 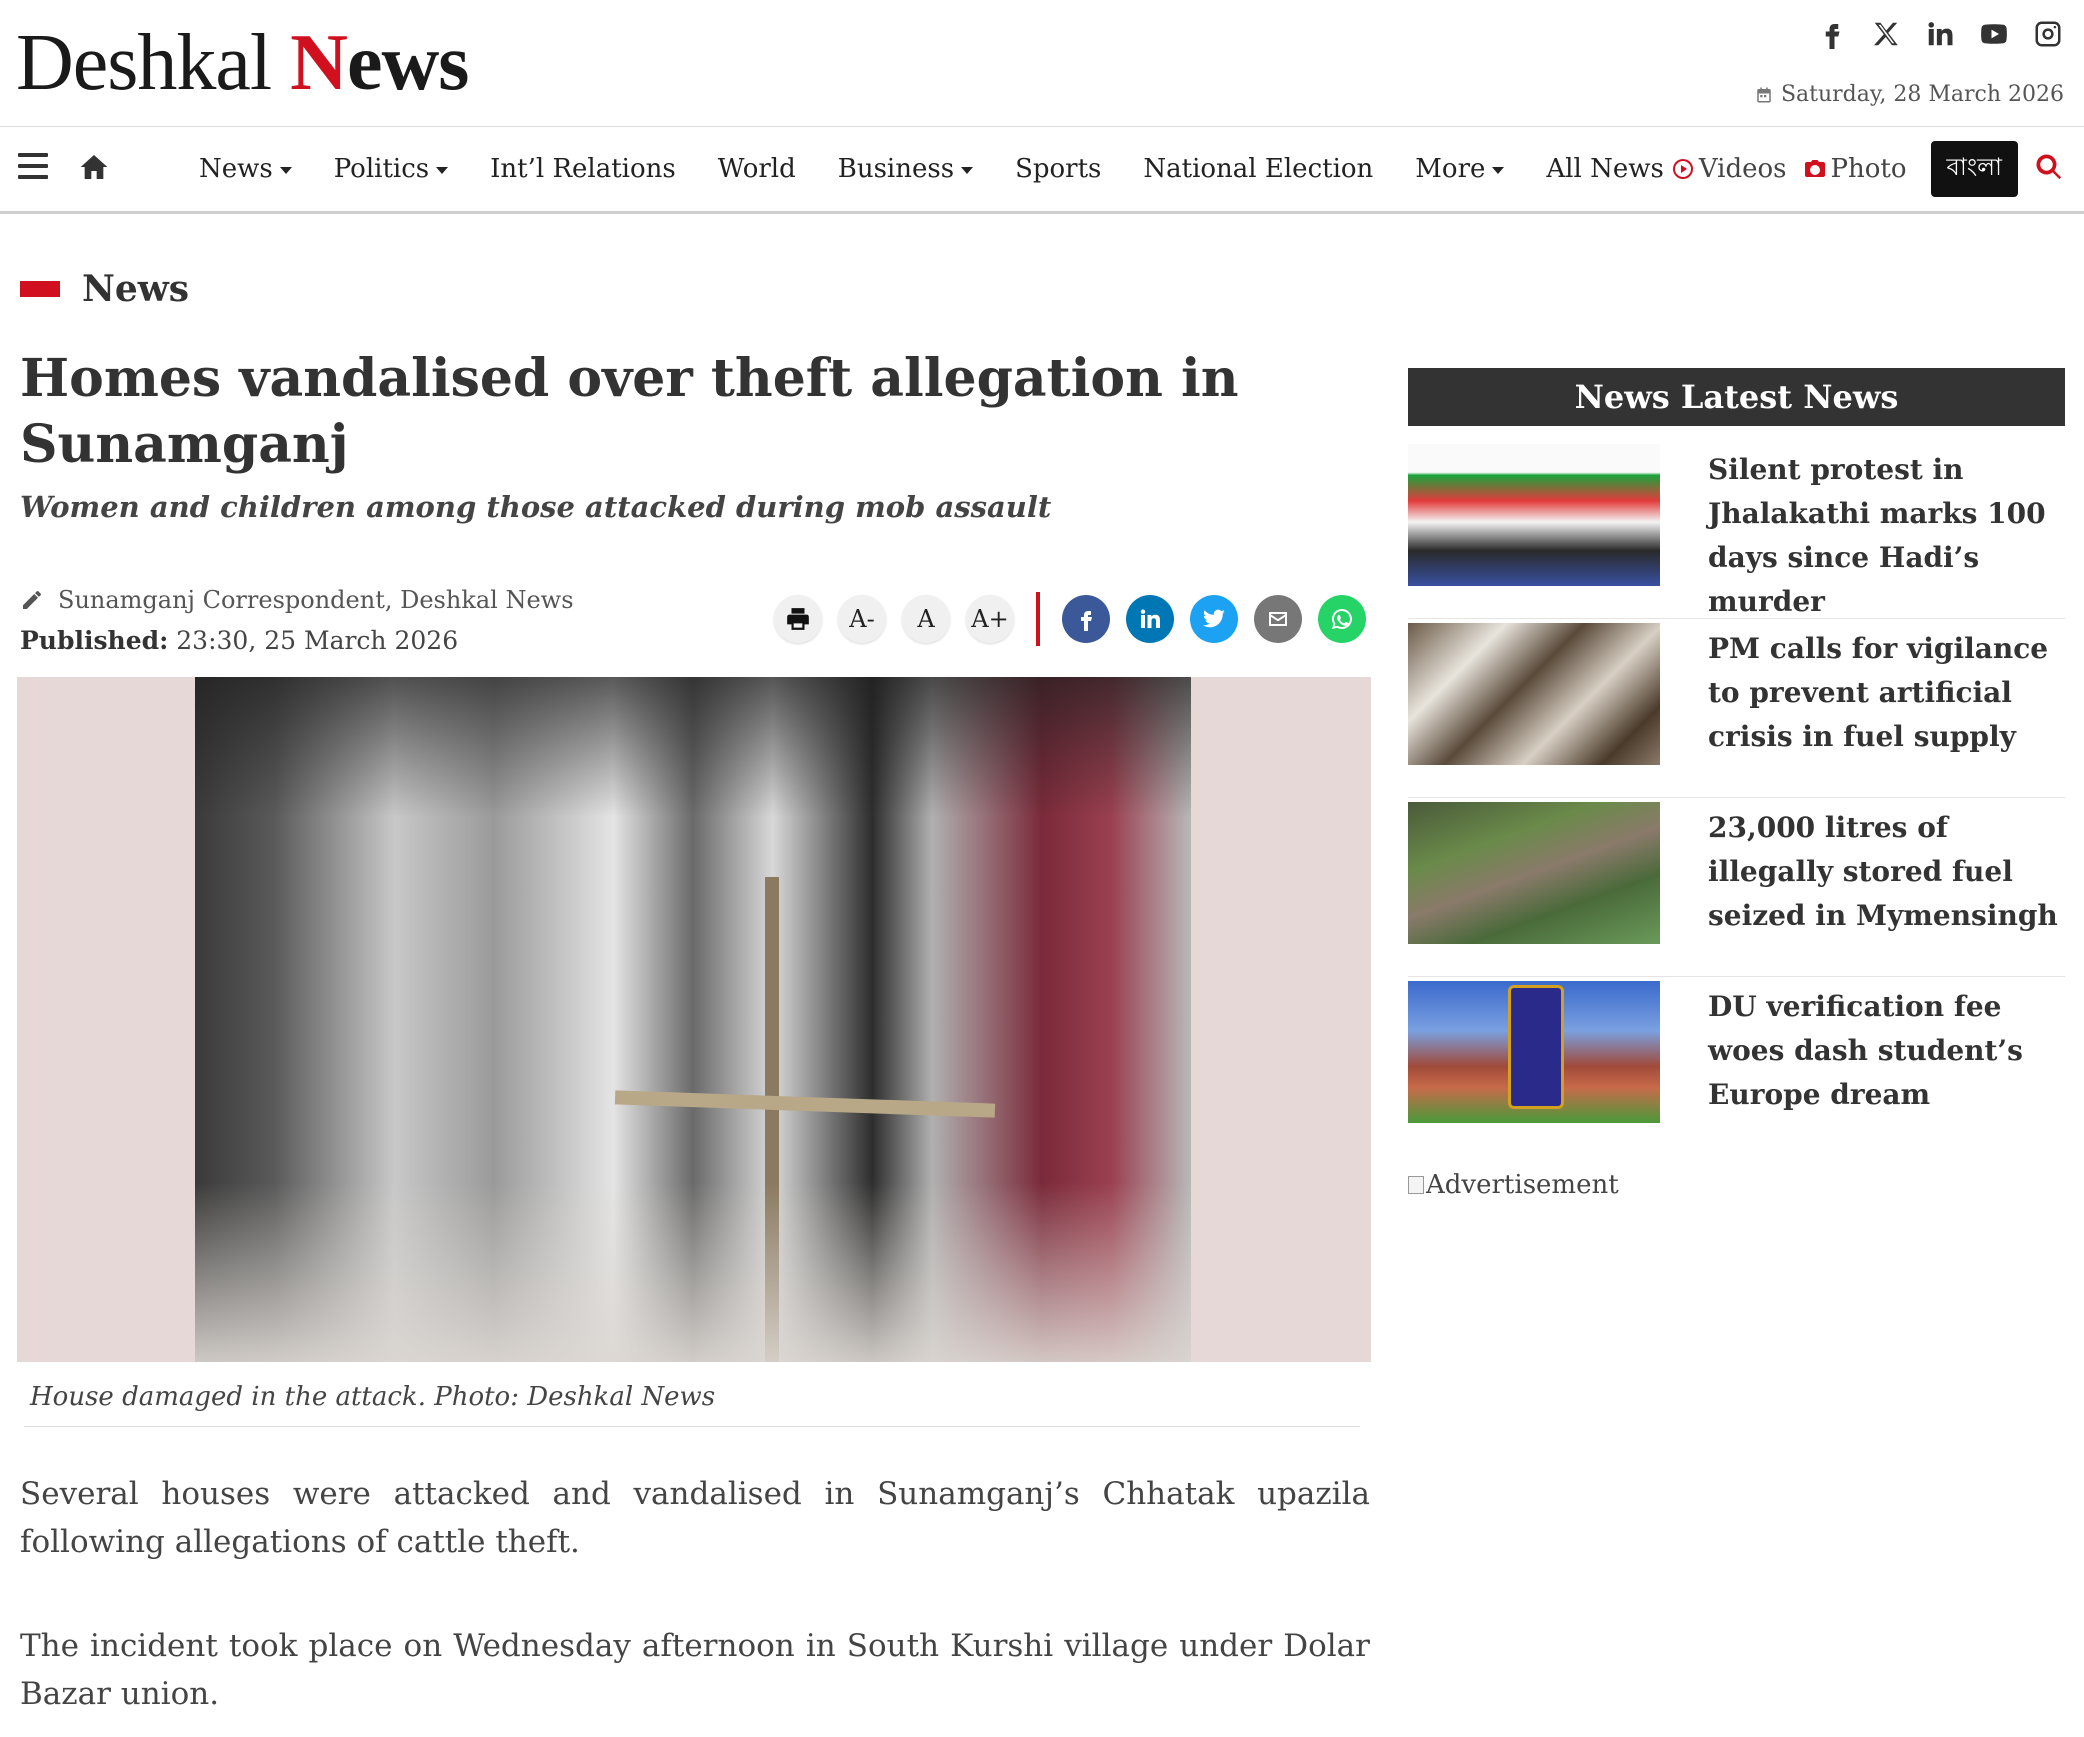 I want to click on share-twitter-button, so click(x=1214, y=619).